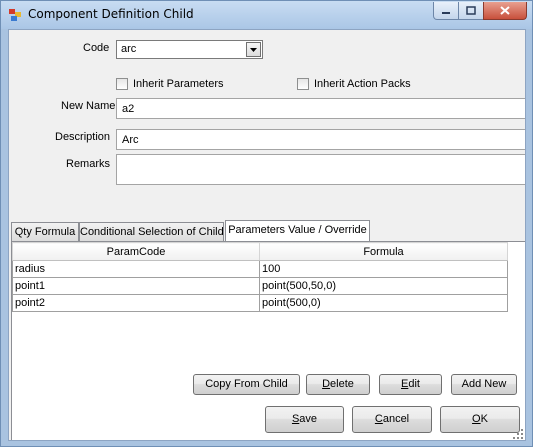 The image size is (533, 447). I want to click on maximize-button, so click(471, 11).